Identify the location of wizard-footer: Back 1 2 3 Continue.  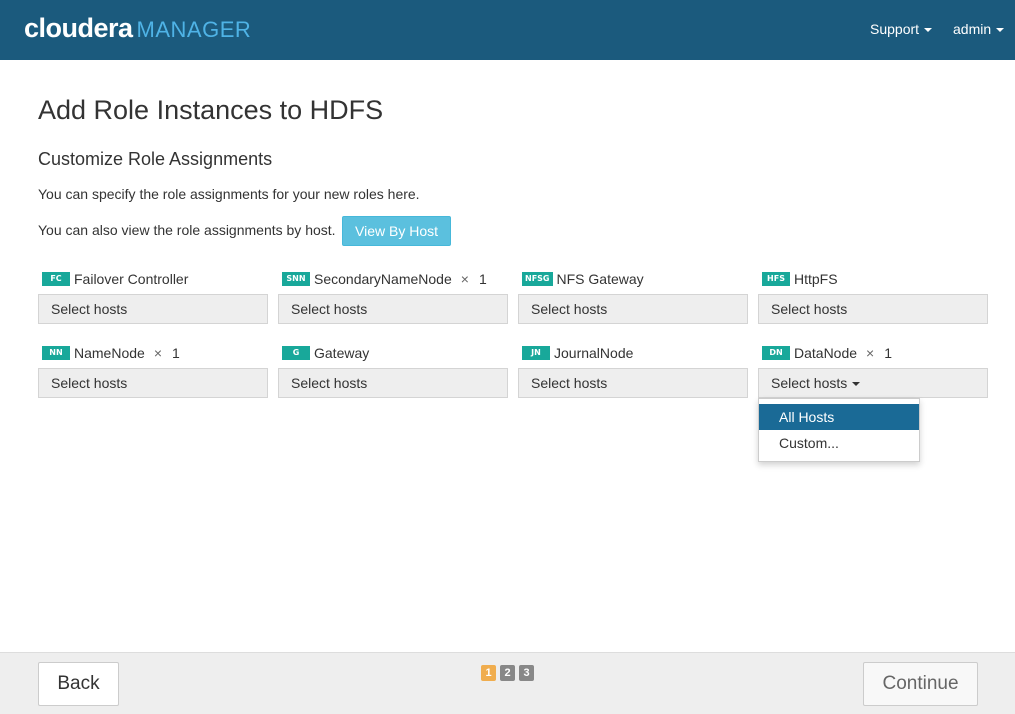
(507, 683).